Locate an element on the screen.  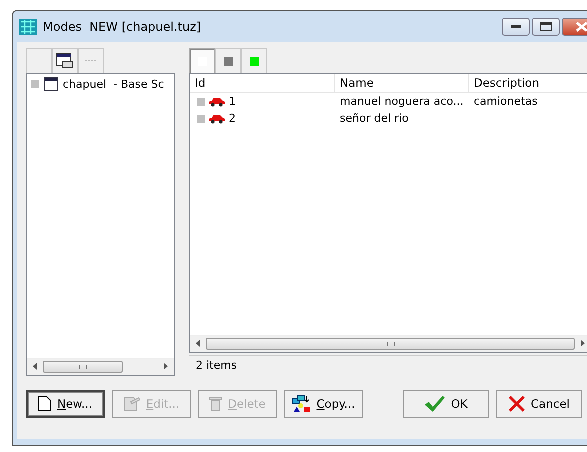
minimize-icon is located at coordinates (516, 26).